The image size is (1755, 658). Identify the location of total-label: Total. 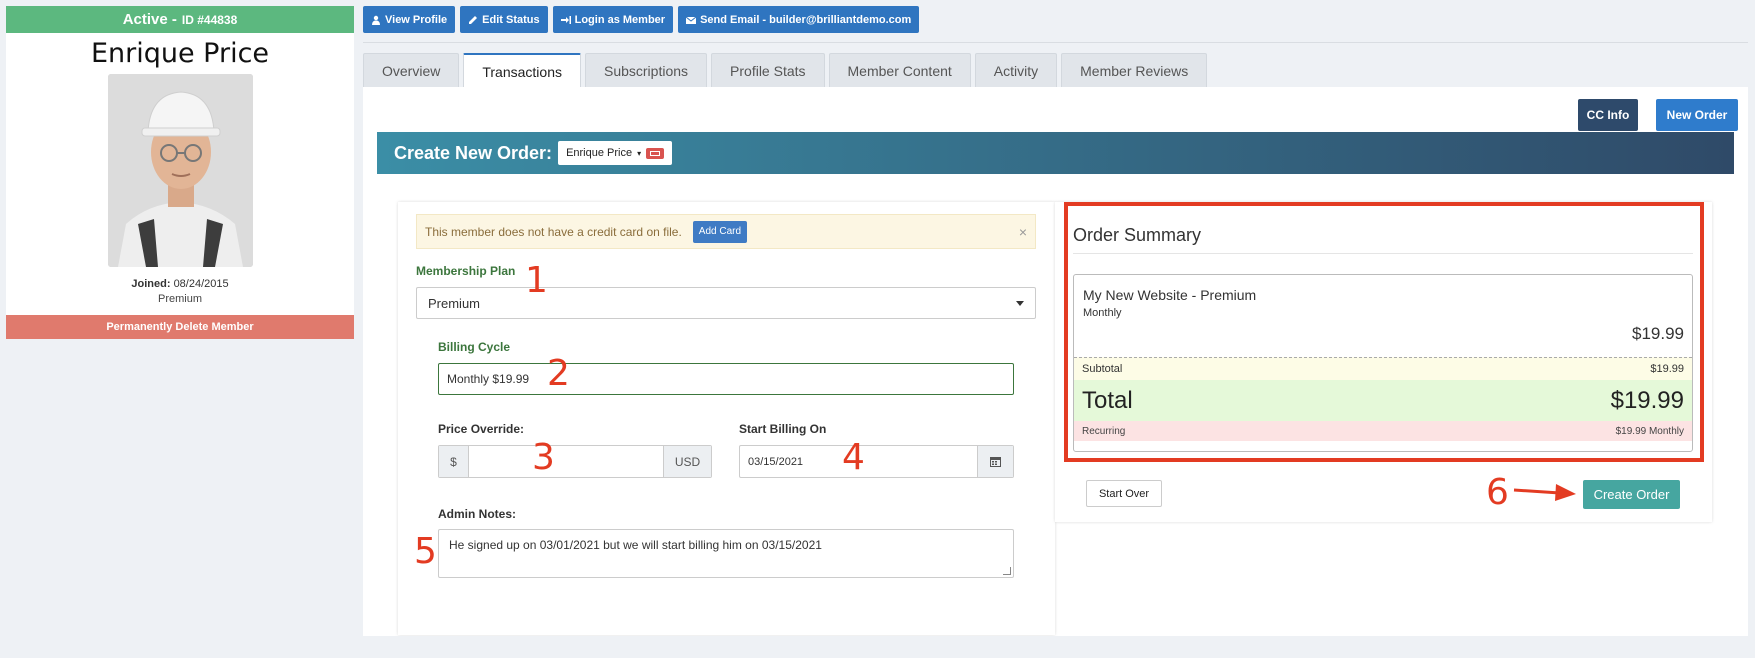
(1107, 400).